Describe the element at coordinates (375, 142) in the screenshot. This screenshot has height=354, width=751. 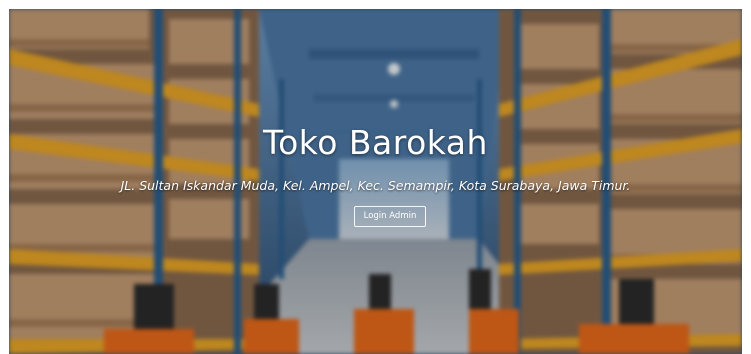
I see `site-title: Toko Barokah` at that location.